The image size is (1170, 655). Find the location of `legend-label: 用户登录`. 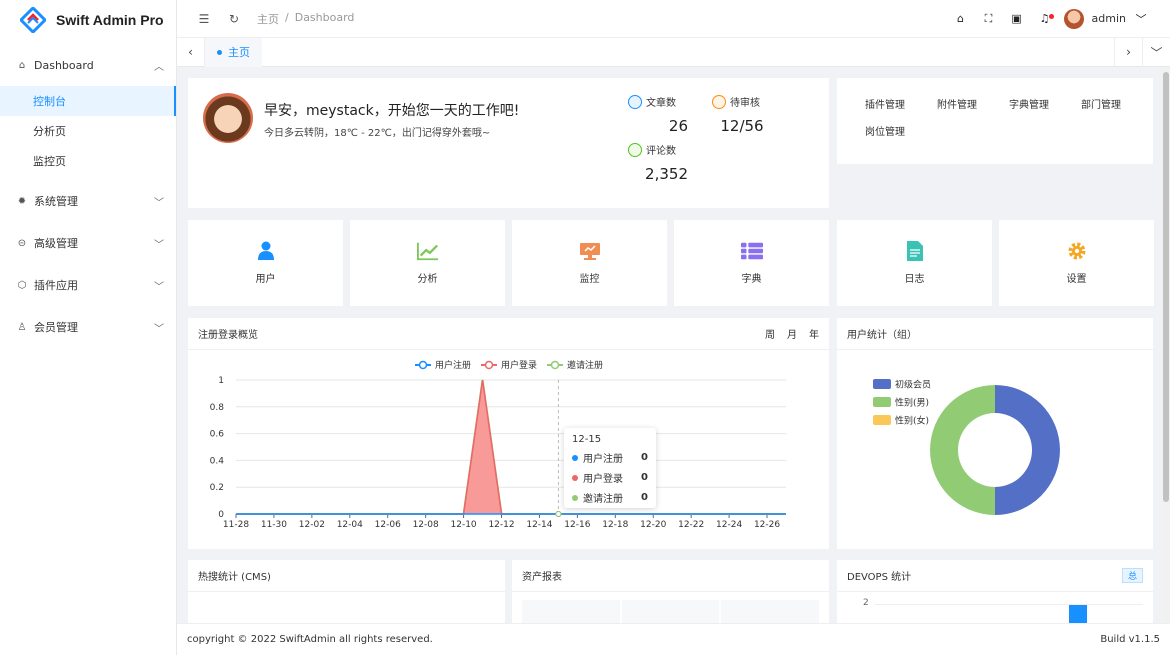

legend-label: 用户登录 is located at coordinates (519, 365).